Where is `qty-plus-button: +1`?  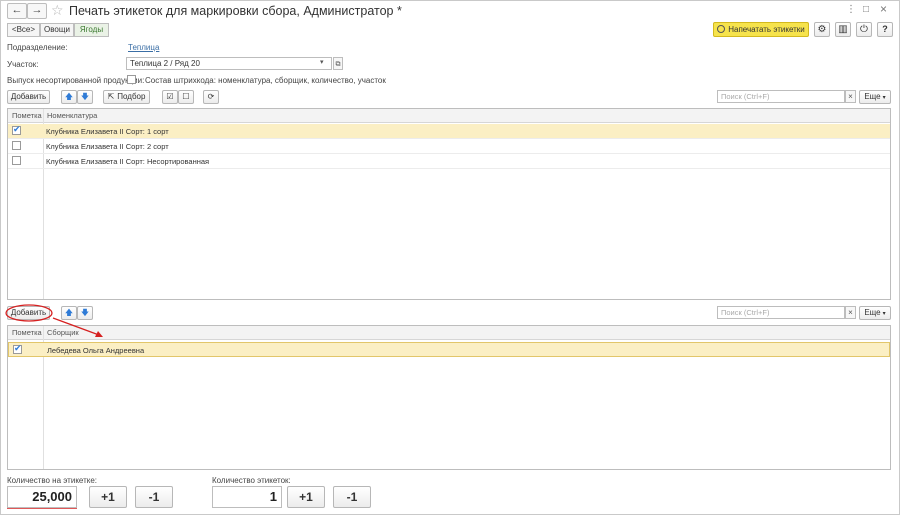
qty-plus-button: +1 is located at coordinates (108, 497).